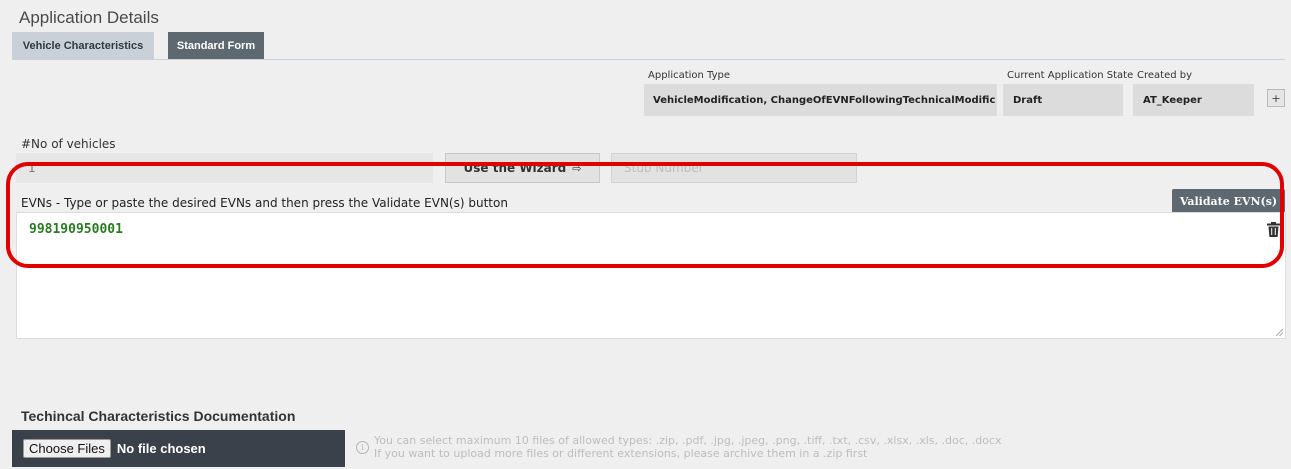 This screenshot has height=469, width=1291. What do you see at coordinates (1165, 75) in the screenshot?
I see `created-by-label: Created by` at bounding box center [1165, 75].